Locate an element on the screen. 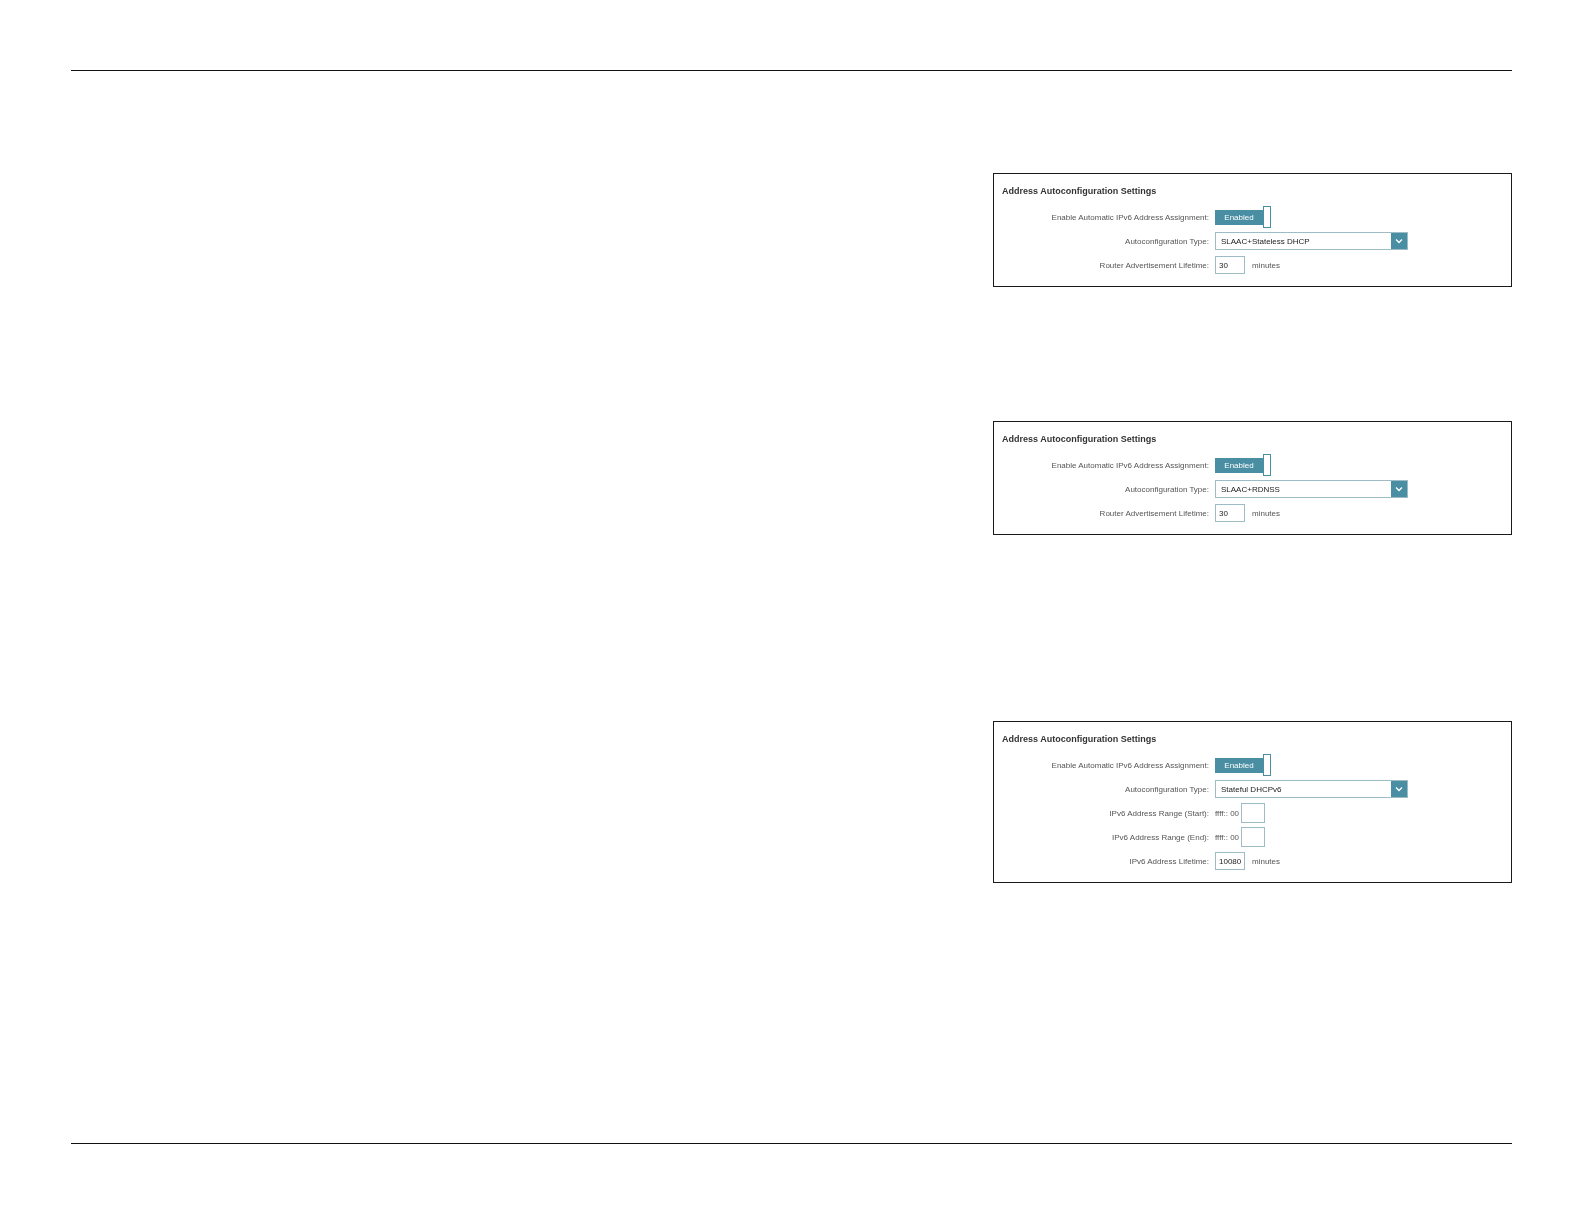 Image resolution: width=1584 pixels, height=1224 pixels. dropdown-select: SLAAC+RDNSS is located at coordinates (1311, 489).